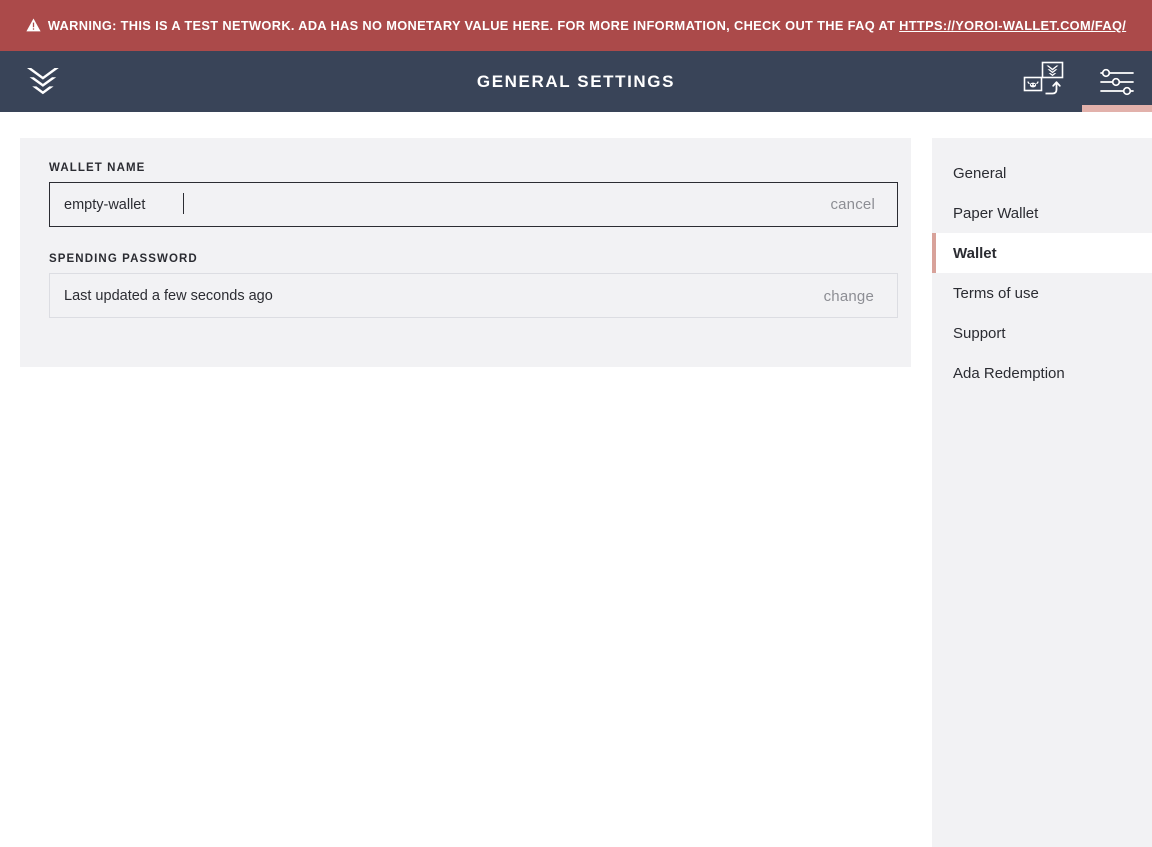 The width and height of the screenshot is (1152, 847). What do you see at coordinates (97, 168) in the screenshot?
I see `wallet-name-label: WALLET NAME` at bounding box center [97, 168].